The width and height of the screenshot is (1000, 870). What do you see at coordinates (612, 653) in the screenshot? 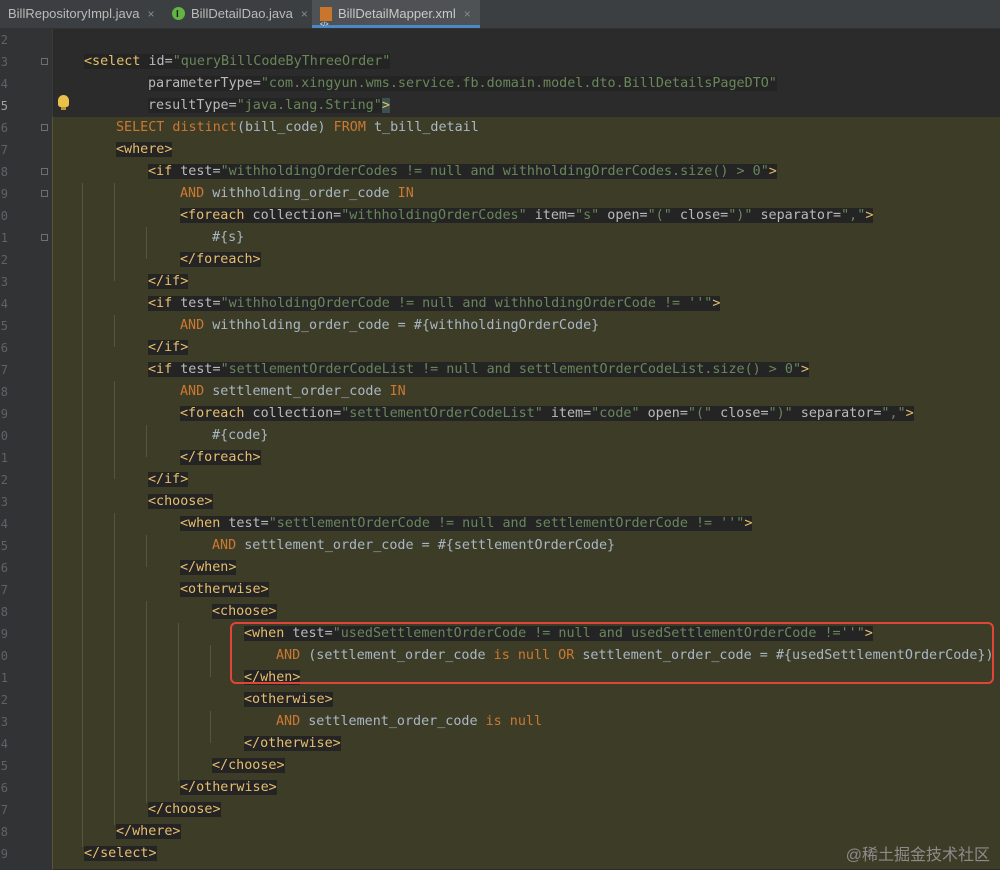
I see `highlight-annotation-box` at bounding box center [612, 653].